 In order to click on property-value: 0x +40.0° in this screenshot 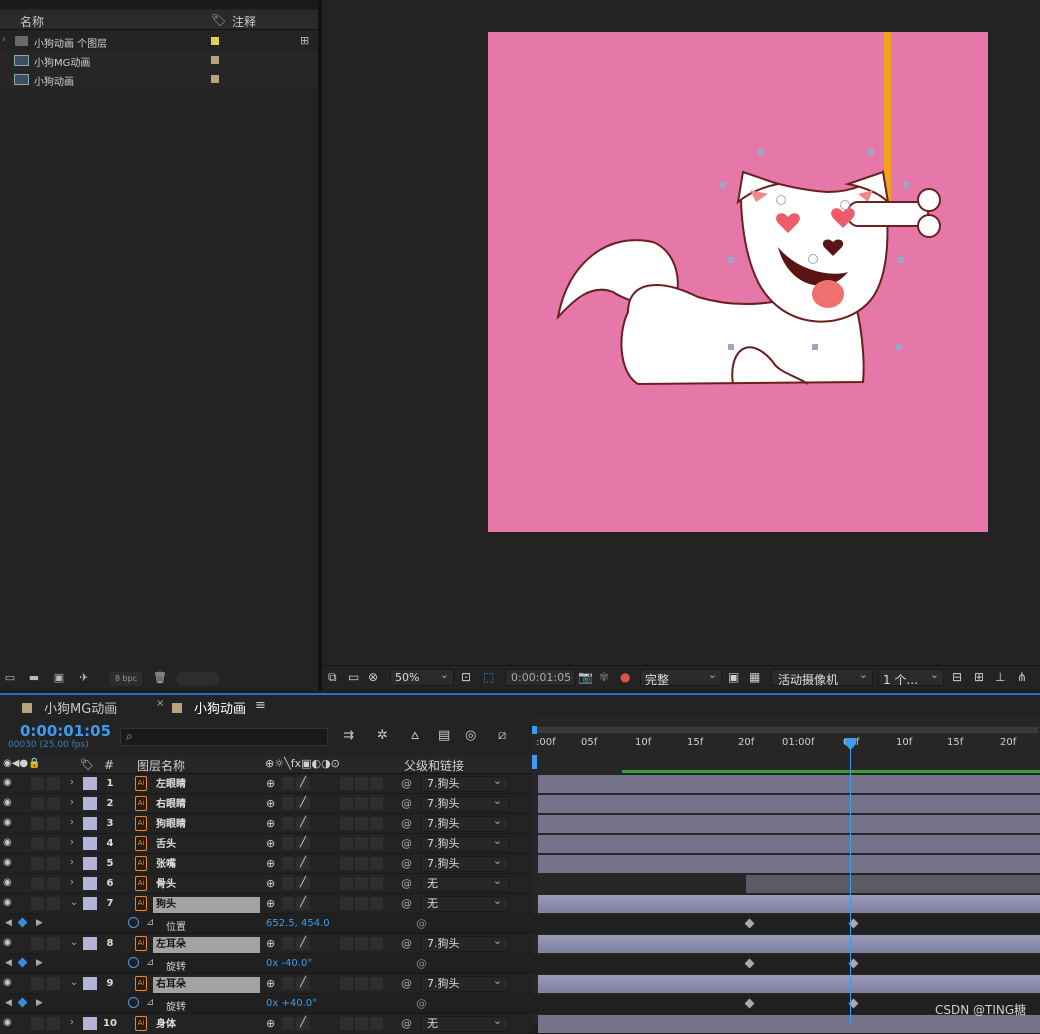, I will do `click(291, 1003)`.